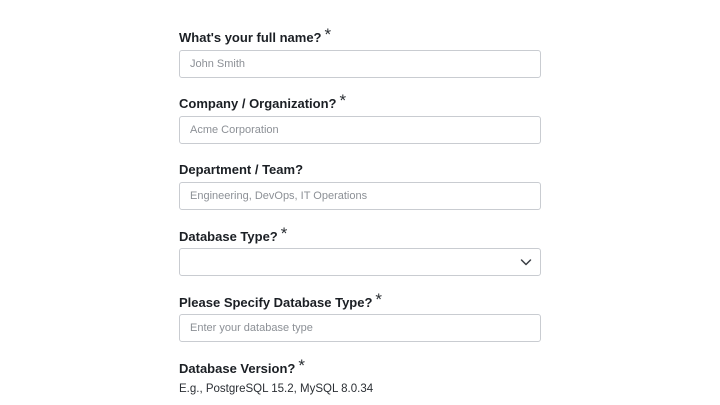 This screenshot has height=405, width=720. I want to click on company-label: Company / Organization? *, so click(262, 102).